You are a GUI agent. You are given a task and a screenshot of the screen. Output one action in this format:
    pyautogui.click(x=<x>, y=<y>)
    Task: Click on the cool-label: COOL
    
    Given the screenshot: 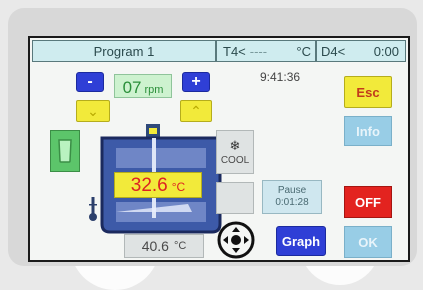 What is the action you would take?
    pyautogui.click(x=235, y=160)
    